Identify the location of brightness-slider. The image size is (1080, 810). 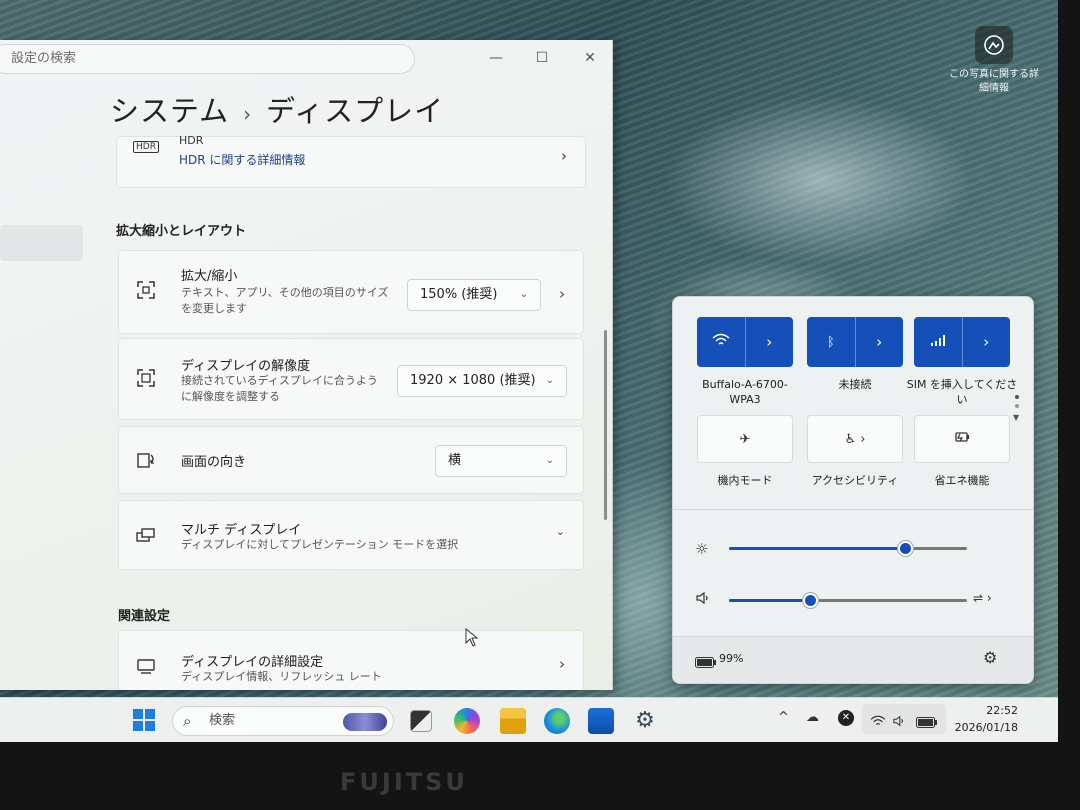
(848, 548).